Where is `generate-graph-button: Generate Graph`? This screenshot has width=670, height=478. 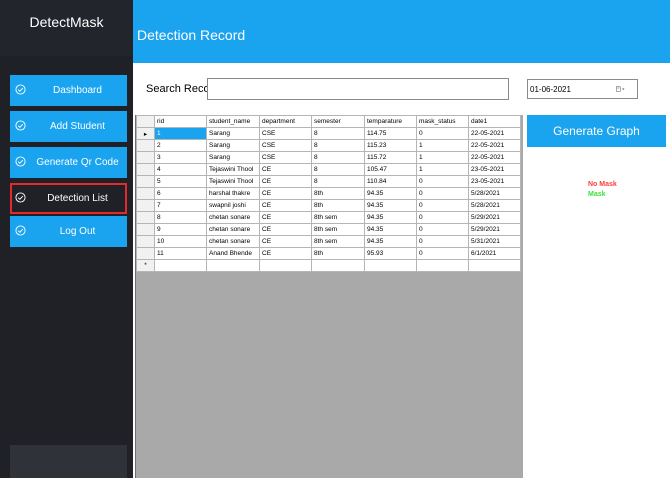
generate-graph-button: Generate Graph is located at coordinates (596, 131).